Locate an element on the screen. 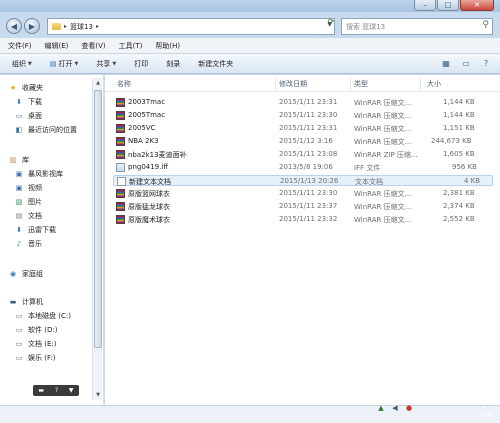  file-row-selected: 新建文本文档 2015/1/13 20:26 文本文档 4 KB is located at coordinates (303, 180).